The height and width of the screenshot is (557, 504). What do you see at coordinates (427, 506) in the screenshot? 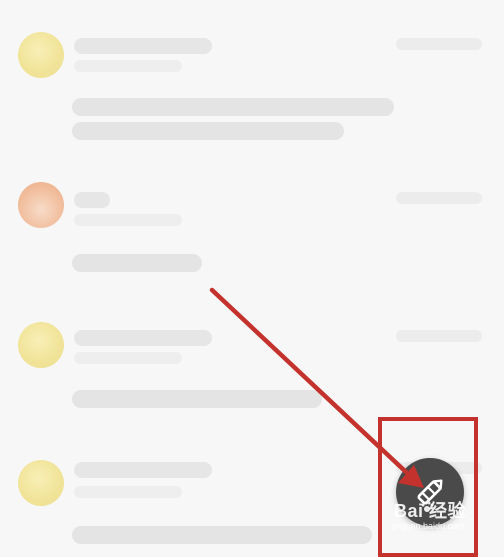
I see `paw-icon` at bounding box center [427, 506].